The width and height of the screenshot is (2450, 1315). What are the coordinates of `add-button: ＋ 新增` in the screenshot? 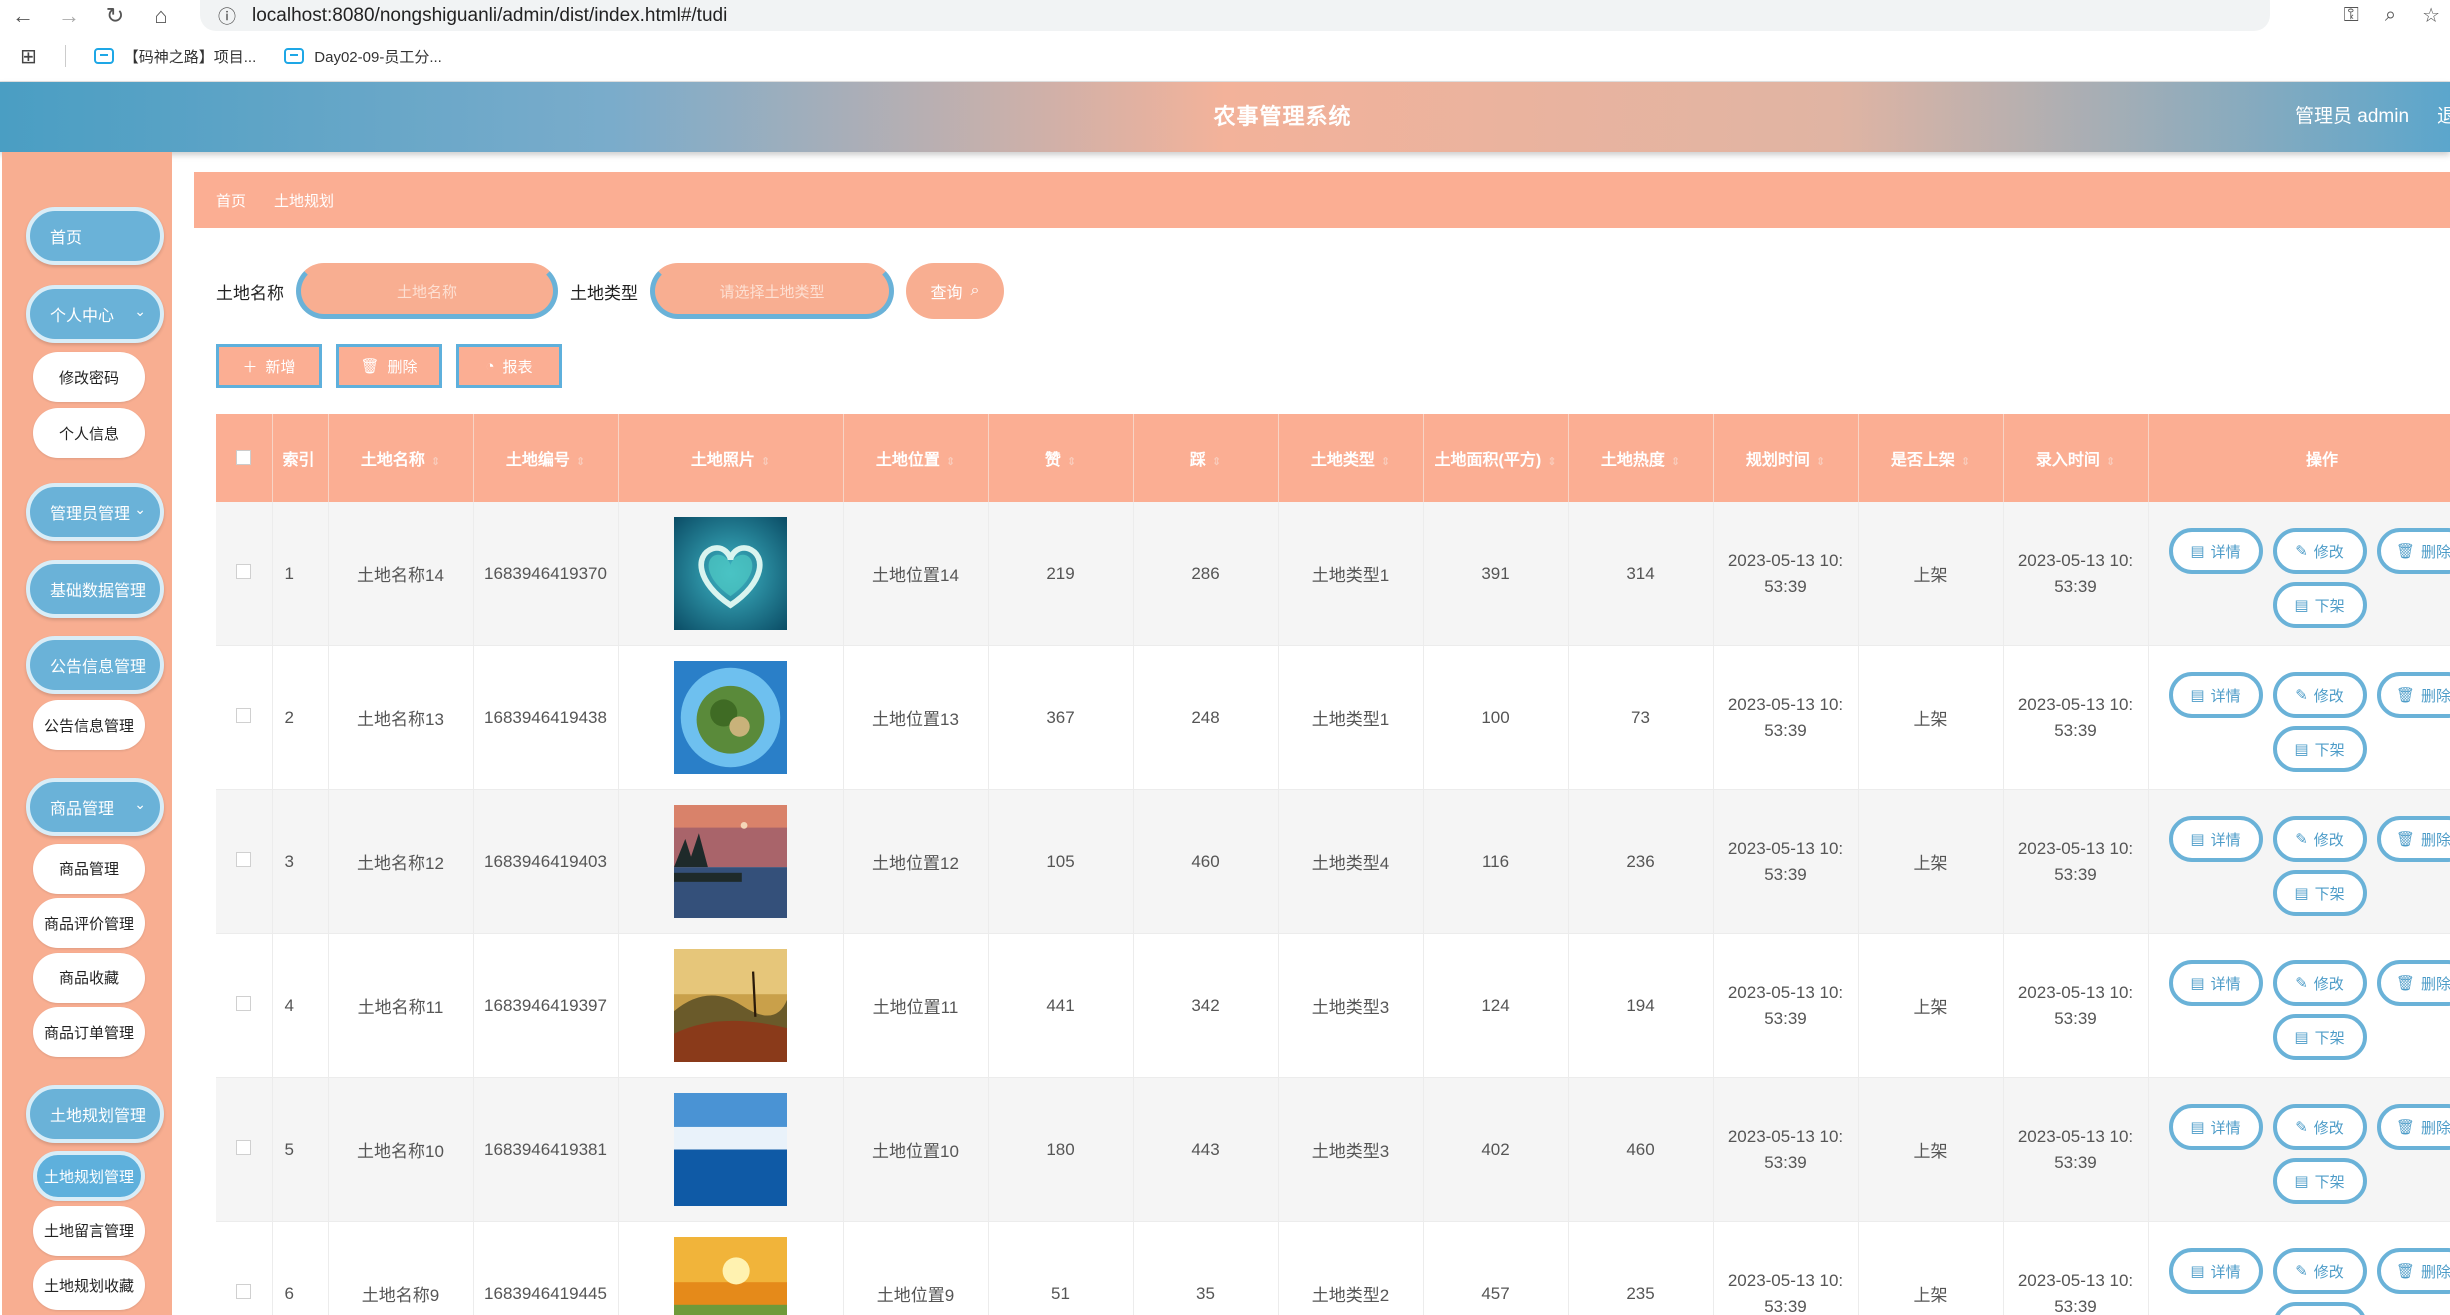 It's located at (269, 366).